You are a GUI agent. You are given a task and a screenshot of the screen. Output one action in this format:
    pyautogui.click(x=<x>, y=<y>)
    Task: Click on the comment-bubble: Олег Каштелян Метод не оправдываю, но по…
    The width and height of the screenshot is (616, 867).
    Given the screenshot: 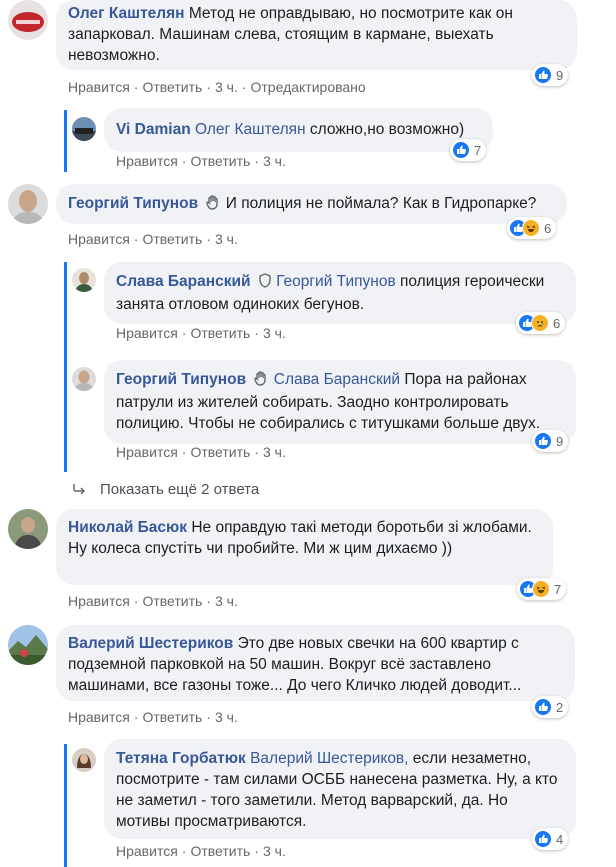 What is the action you would take?
    pyautogui.click(x=316, y=35)
    